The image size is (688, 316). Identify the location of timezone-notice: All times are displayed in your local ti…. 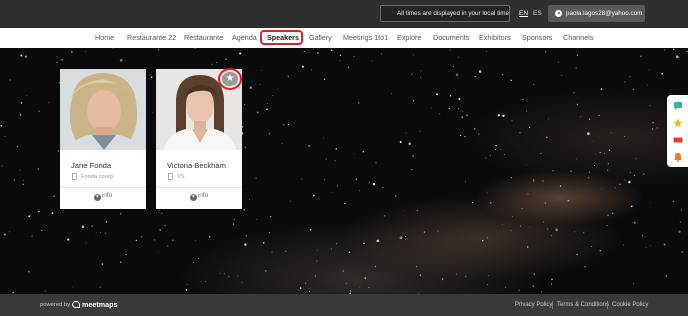
(445, 13).